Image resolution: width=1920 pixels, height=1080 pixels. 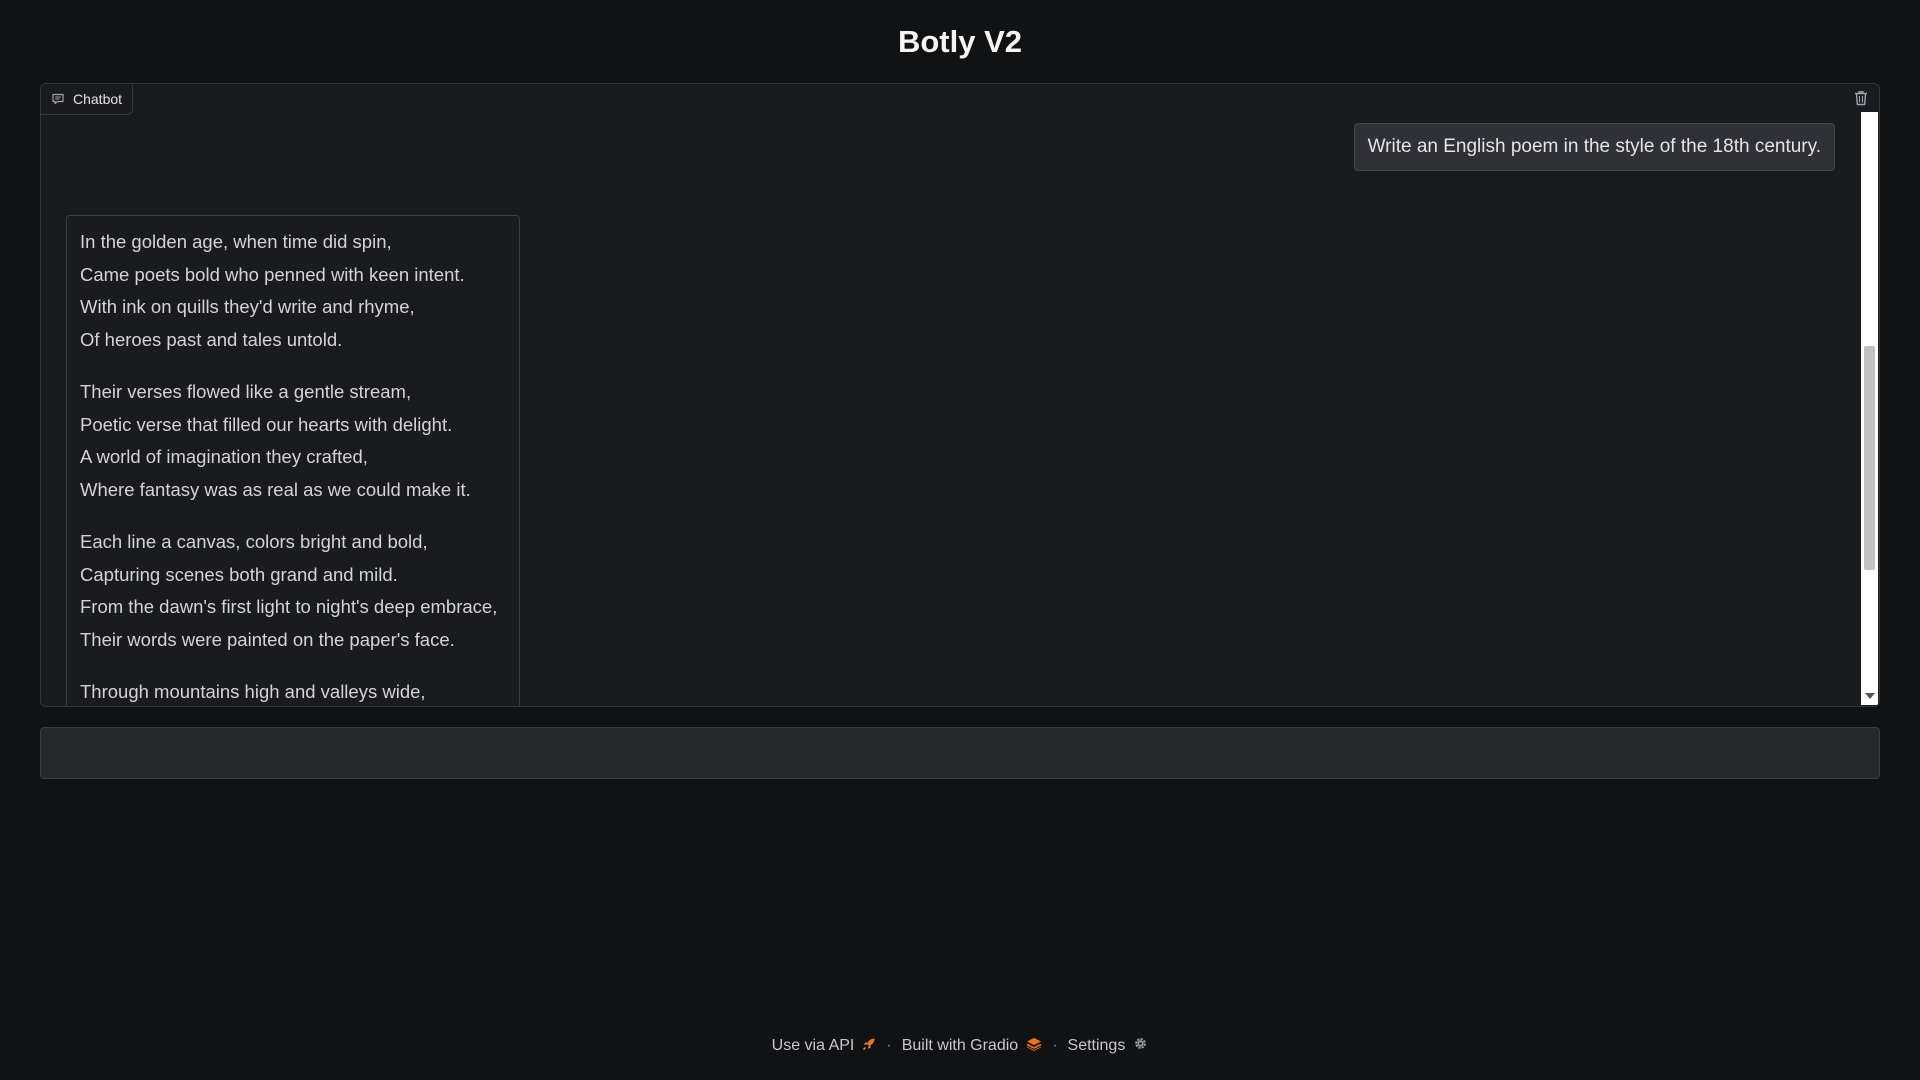 I want to click on poem-stanza: Through mountains high and valleys wide,, so click(x=293, y=691).